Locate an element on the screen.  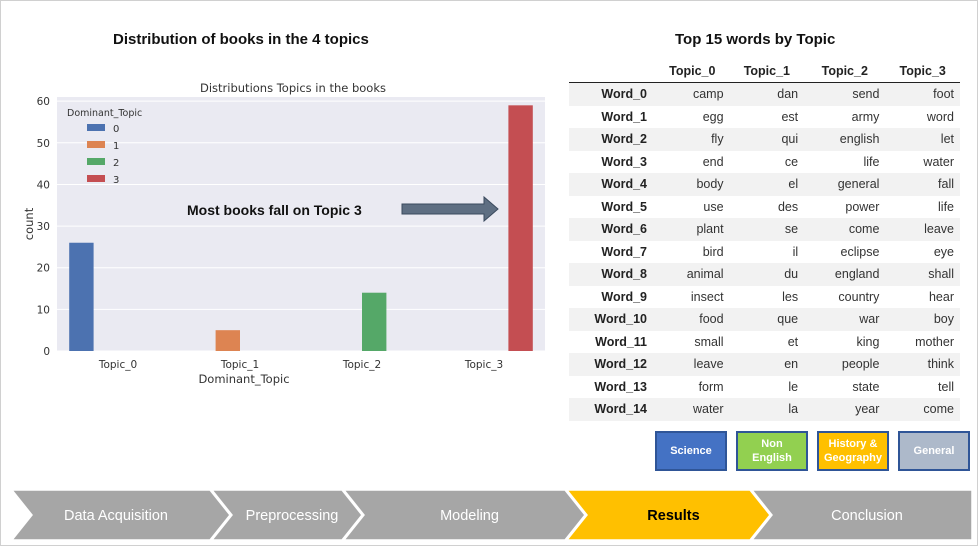
word-cell: boy is located at coordinates (922, 319).